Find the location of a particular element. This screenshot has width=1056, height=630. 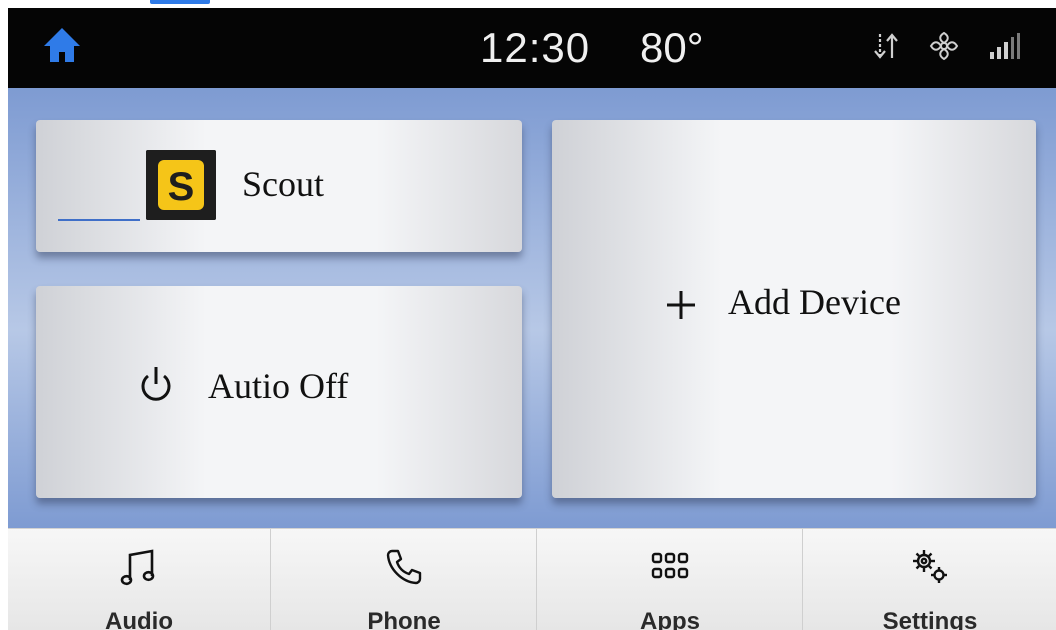

scout-device-button: S Scout is located at coordinates (279, 186).